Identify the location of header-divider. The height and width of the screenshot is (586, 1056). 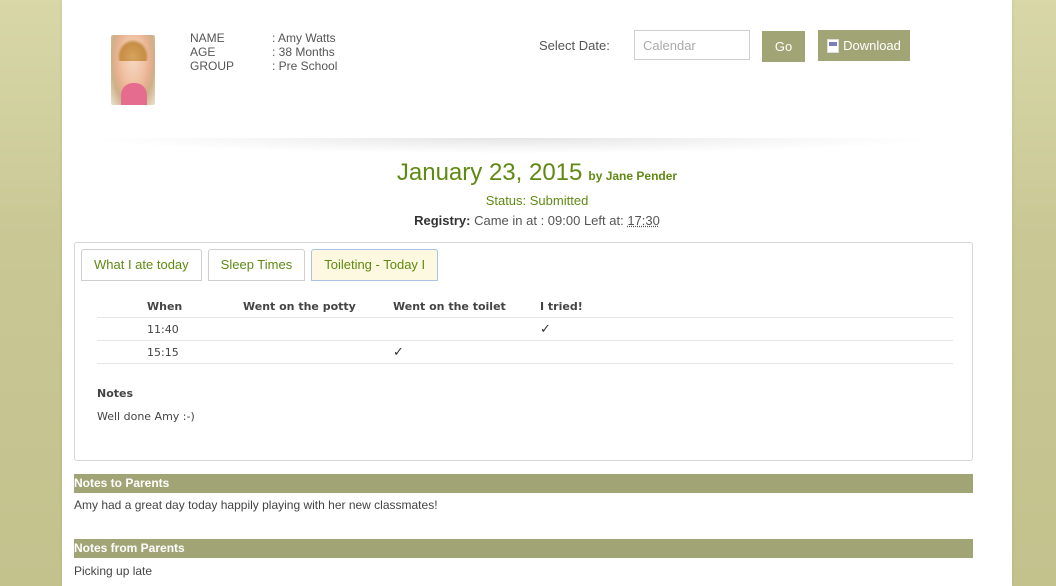
(512, 146).